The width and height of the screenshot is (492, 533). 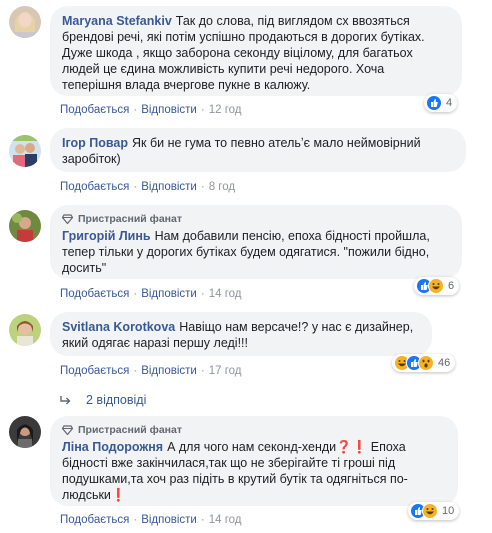 What do you see at coordinates (286, 447) in the screenshot?
I see `comment-text-line: А для чого нам секонд-хенди❓❗ Епоха` at bounding box center [286, 447].